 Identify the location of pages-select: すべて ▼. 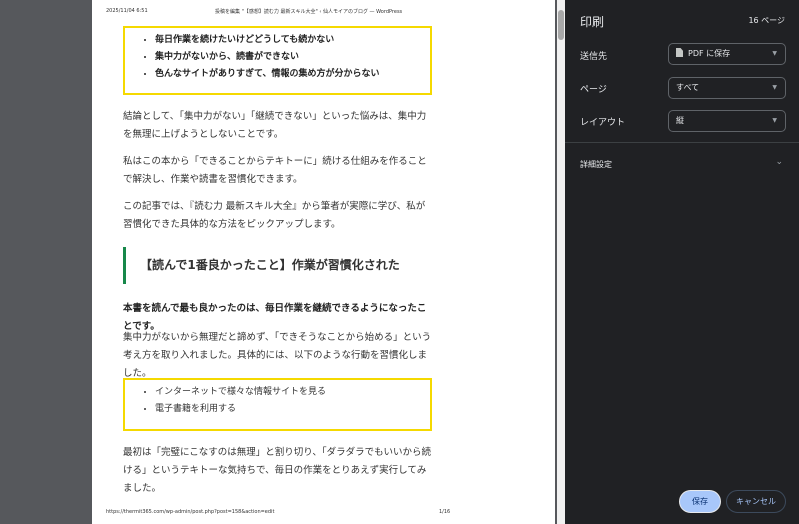
(727, 88).